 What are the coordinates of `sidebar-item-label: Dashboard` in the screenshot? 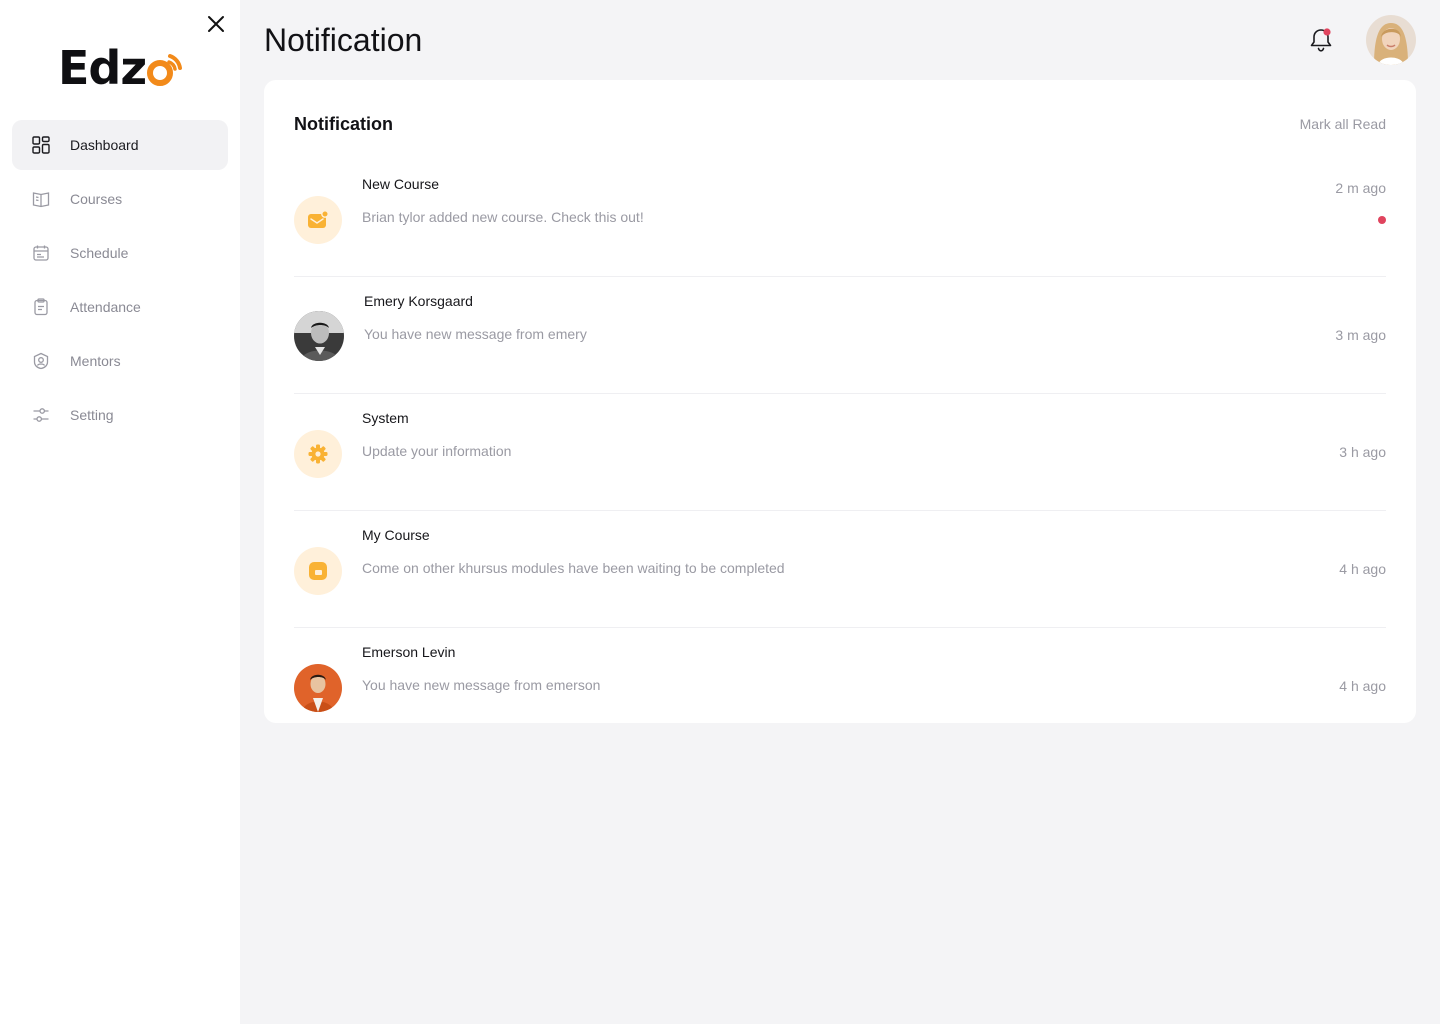 It's located at (104, 145).